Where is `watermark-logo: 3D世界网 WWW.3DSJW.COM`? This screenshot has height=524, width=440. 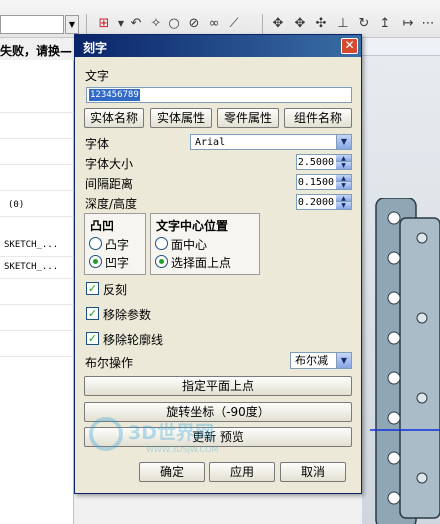 watermark-logo: 3D世界网 WWW.3DSJW.COM is located at coordinates (153, 435).